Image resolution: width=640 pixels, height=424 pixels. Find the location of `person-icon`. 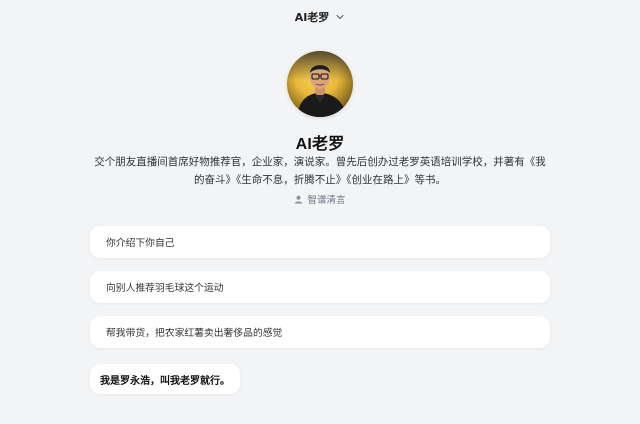

person-icon is located at coordinates (298, 199).